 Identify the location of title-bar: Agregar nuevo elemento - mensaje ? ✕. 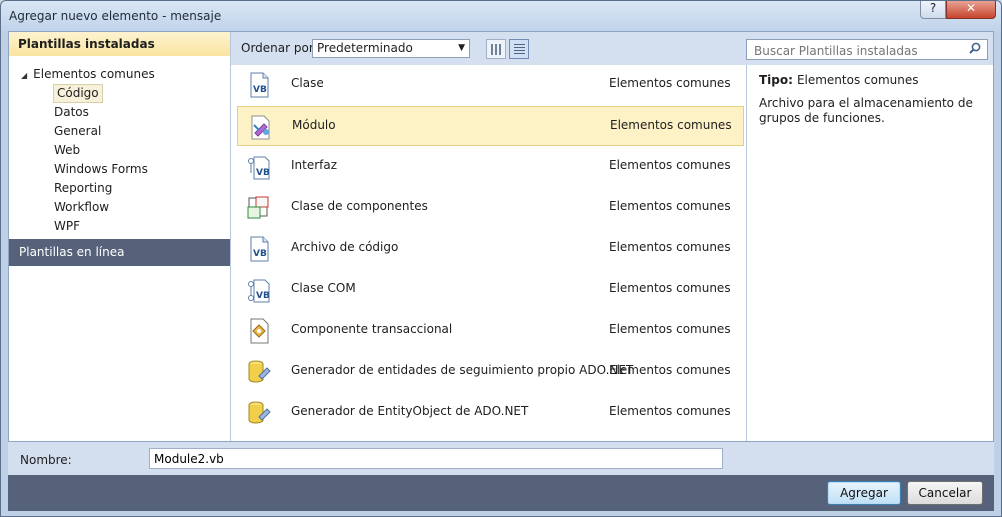
(501, 16).